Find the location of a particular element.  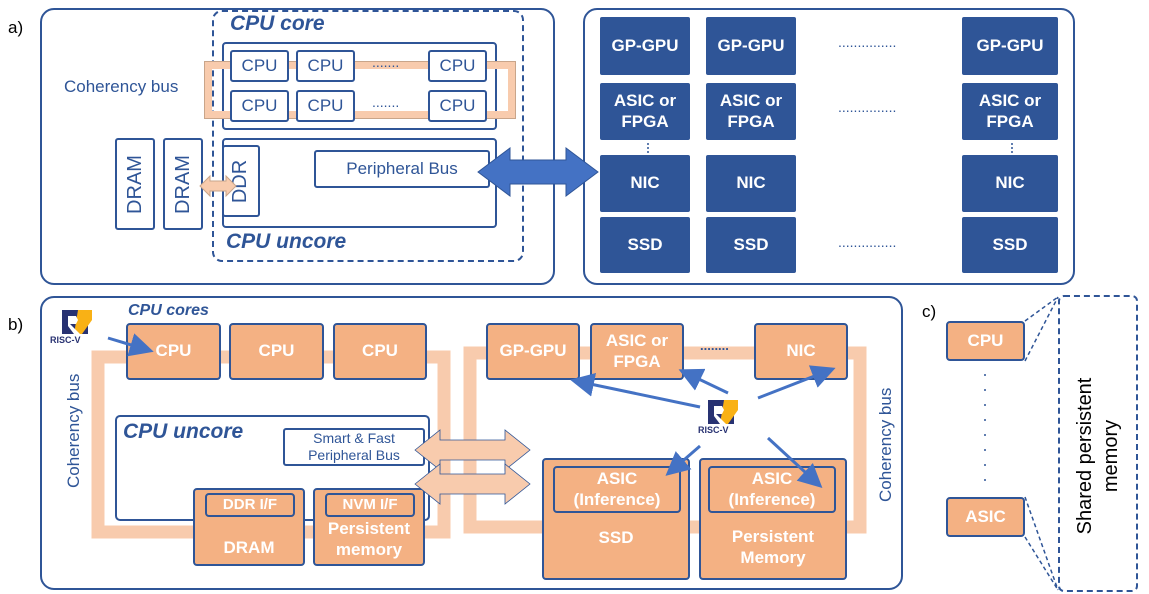

peripheral-bus-arrow is located at coordinates (538, 172).